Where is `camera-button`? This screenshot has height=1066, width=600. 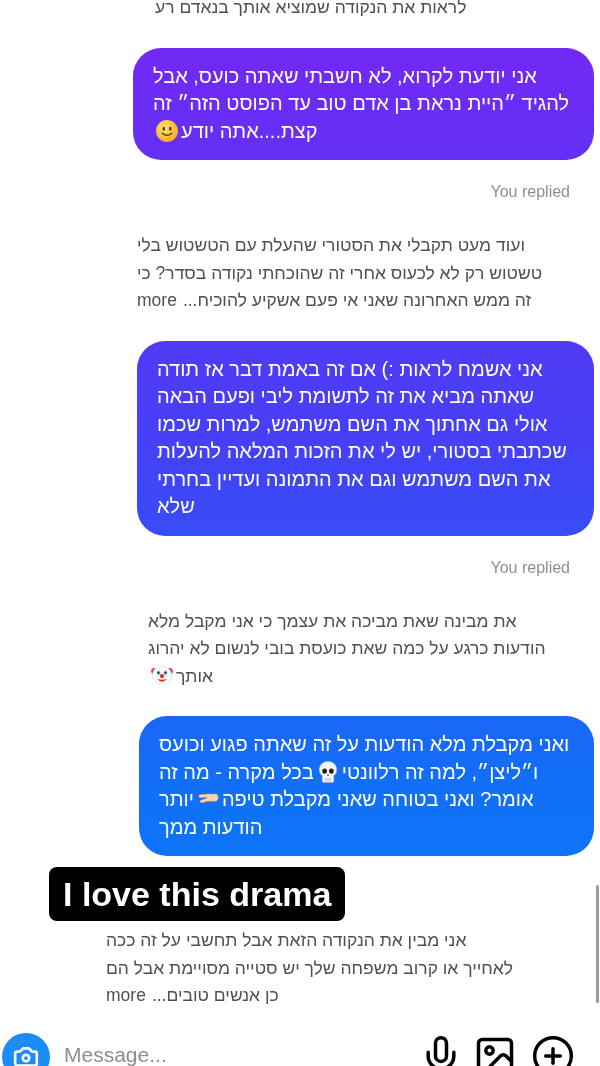 camera-button is located at coordinates (26, 1049).